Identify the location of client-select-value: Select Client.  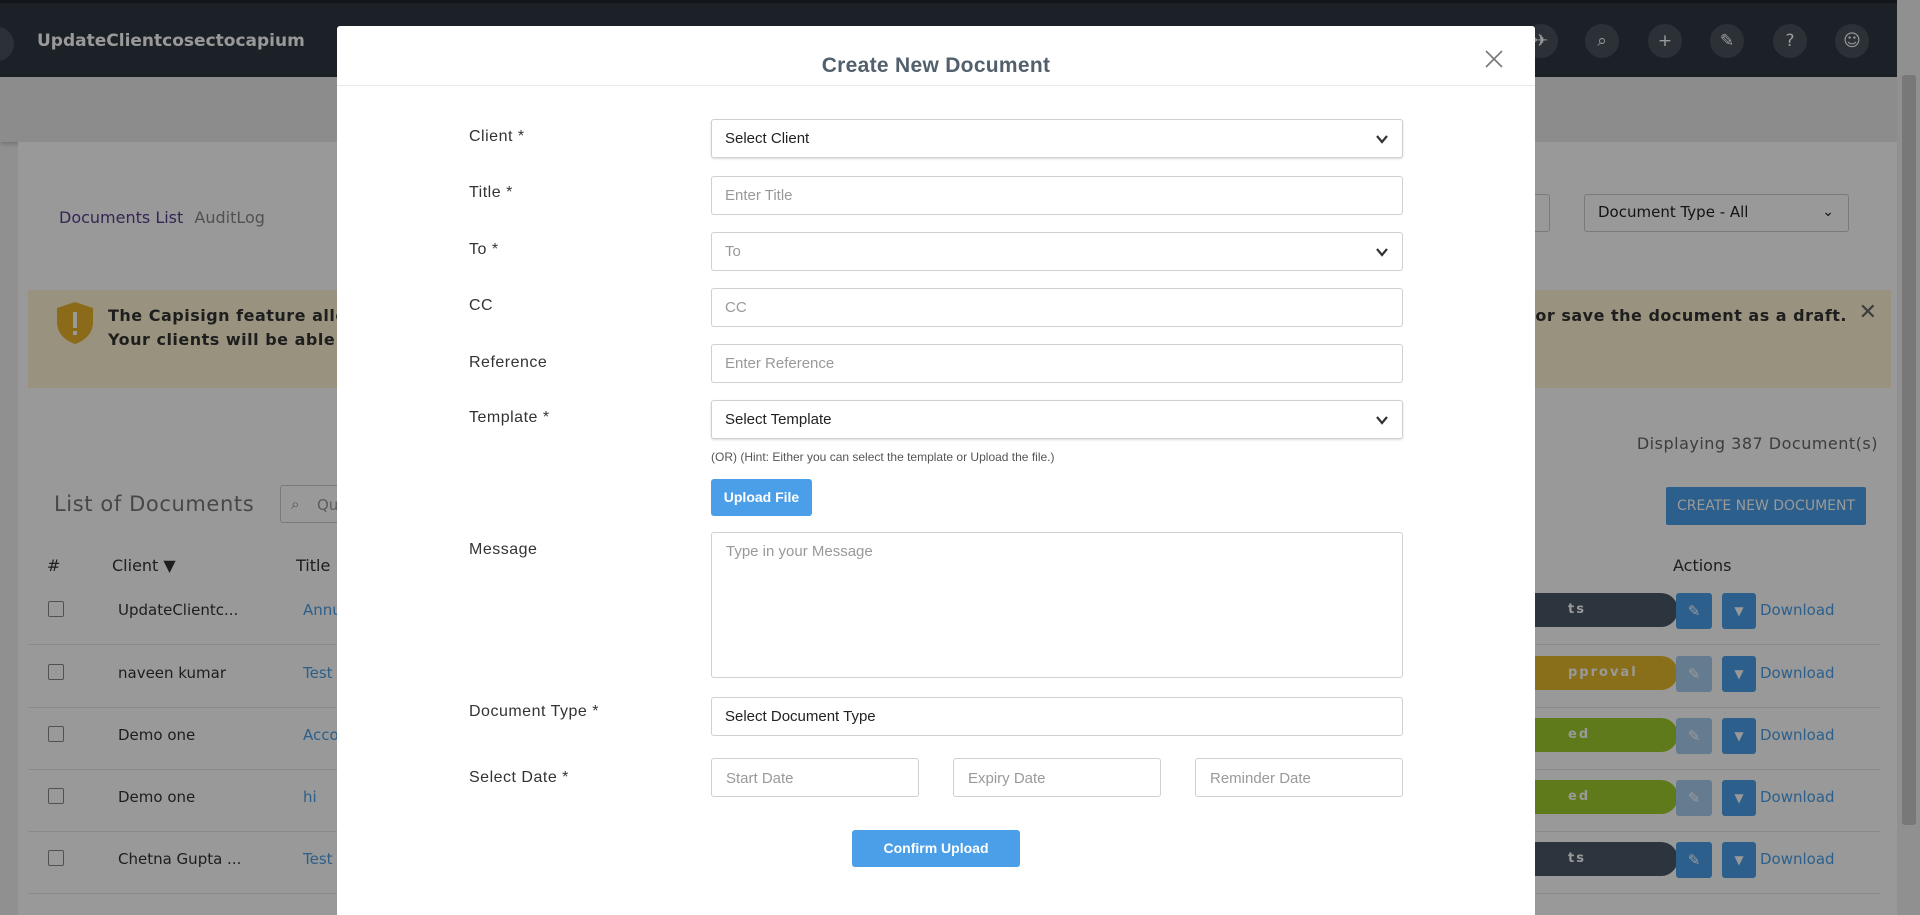
(767, 138).